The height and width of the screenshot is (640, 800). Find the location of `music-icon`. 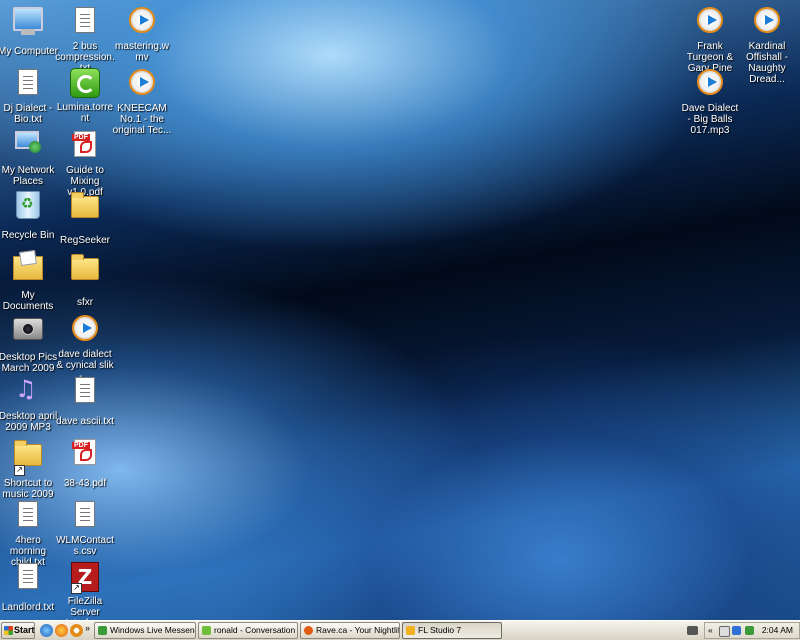

music-icon is located at coordinates (28, 392).